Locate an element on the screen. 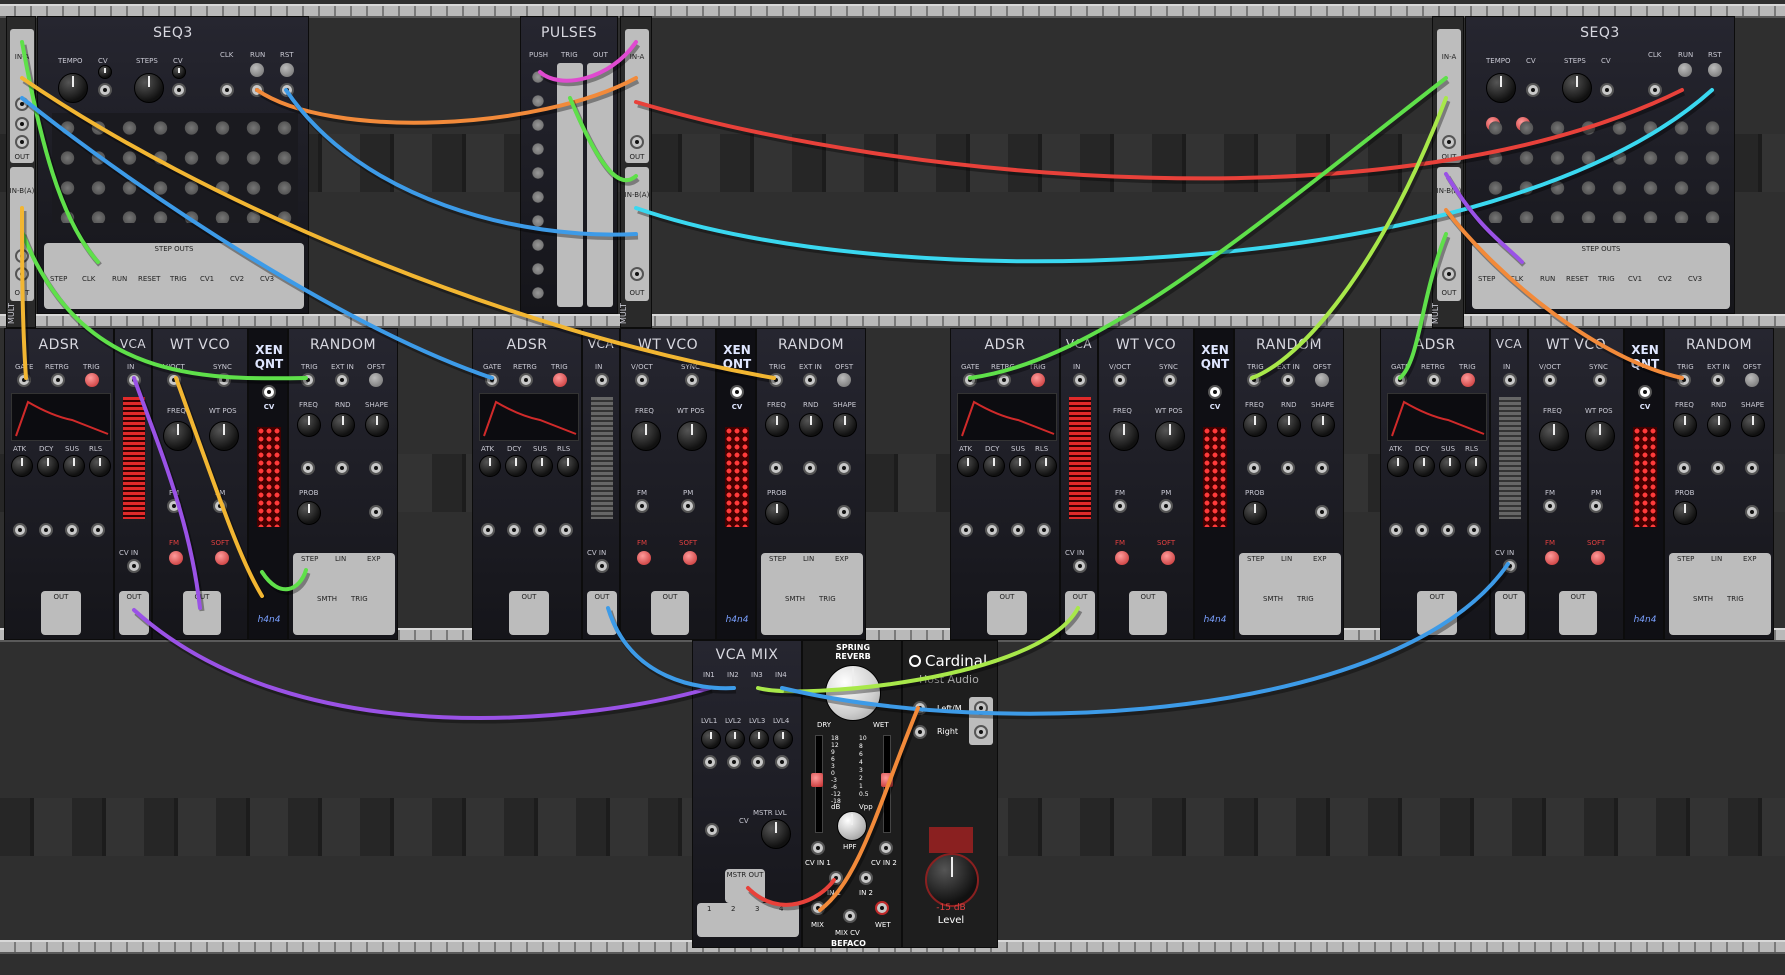 The image size is (1785, 975). trig-button is located at coordinates (1038, 380).